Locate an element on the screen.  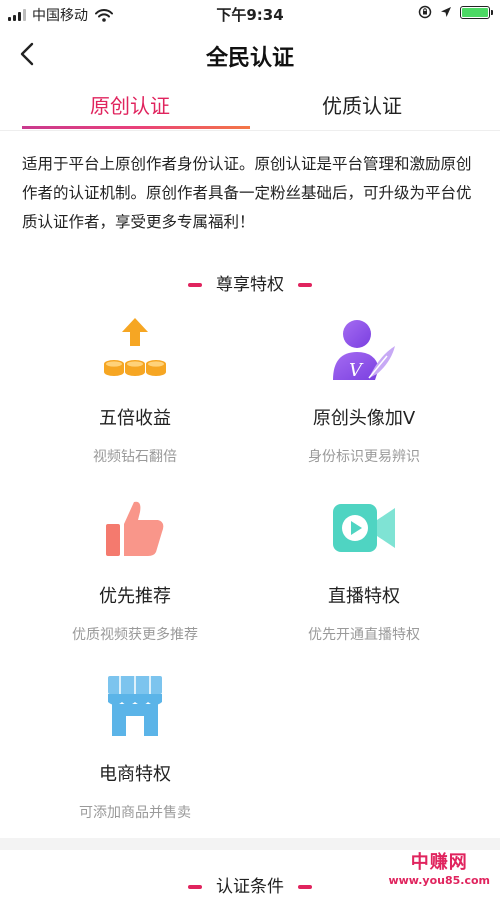
privilege-ecommerce: 电商特权 可添加商品并售卖 is located at coordinates (135, 747).